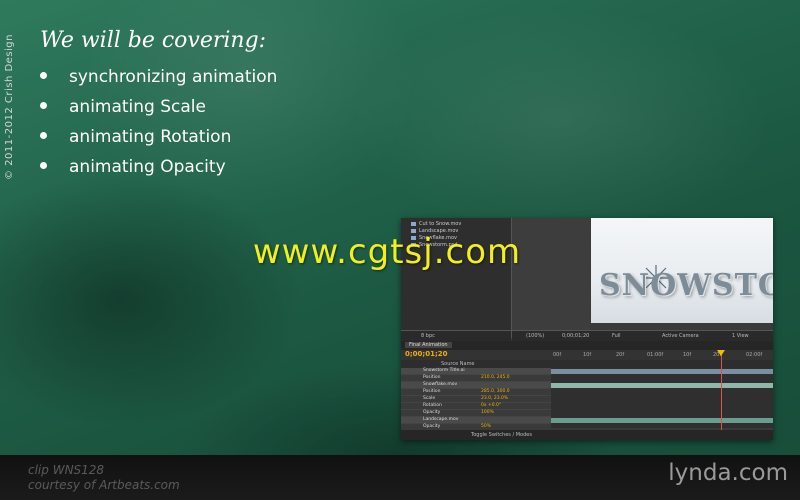 Image resolution: width=800 pixels, height=500 pixels. Describe the element at coordinates (173, 77) in the screenshot. I see `bullet-text: synchronizing animation` at that location.